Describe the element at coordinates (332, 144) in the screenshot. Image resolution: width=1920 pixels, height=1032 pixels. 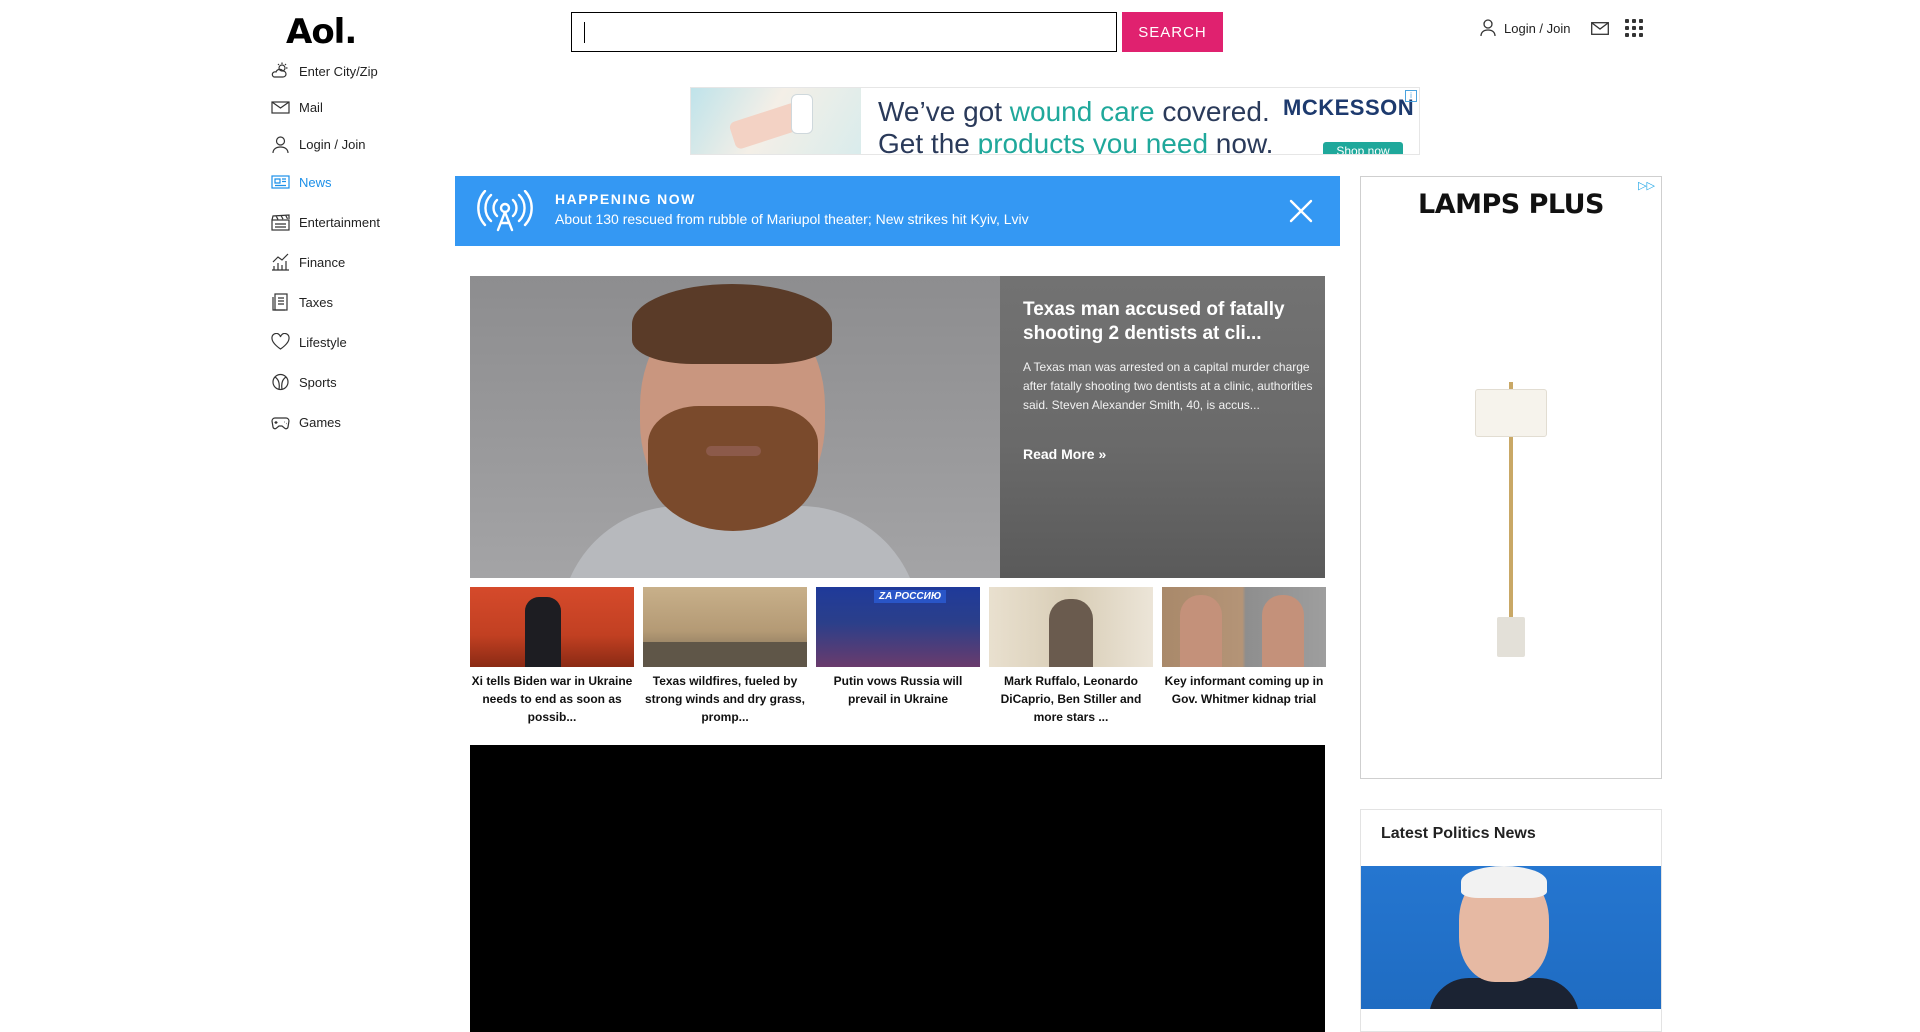
I see `sidebar-item-label: Login / Join` at that location.